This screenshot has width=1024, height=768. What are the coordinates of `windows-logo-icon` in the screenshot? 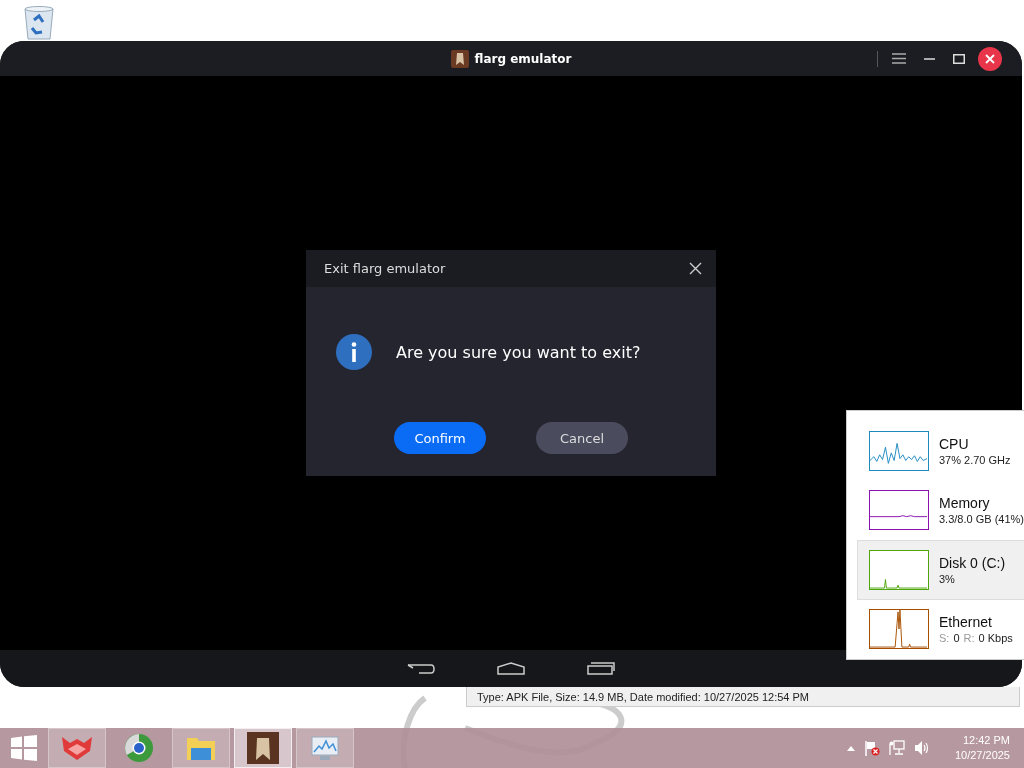 It's located at (24, 748).